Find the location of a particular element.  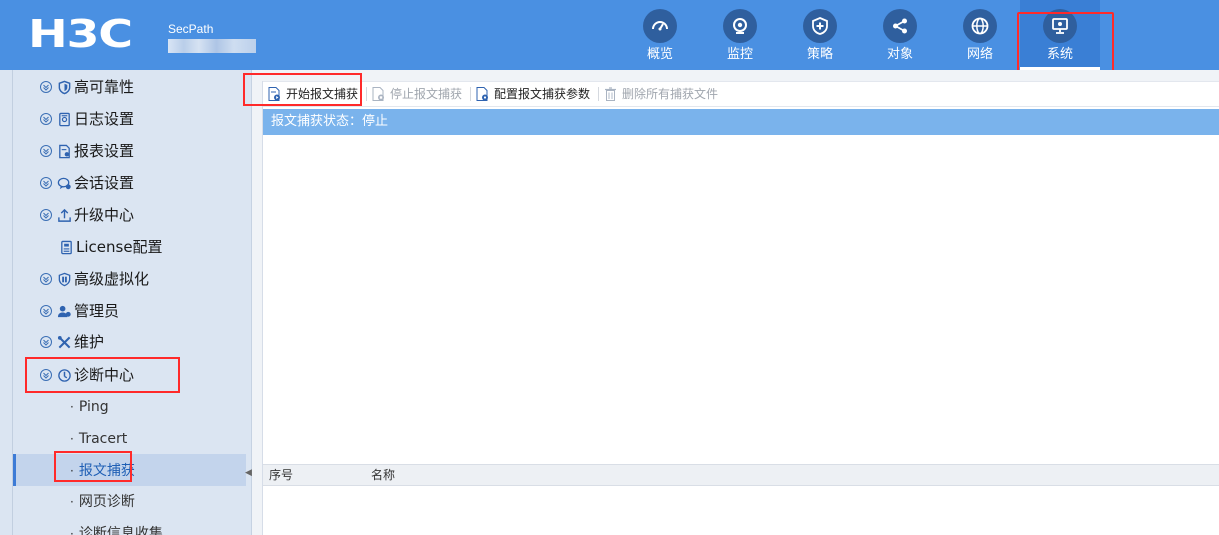

sidebar-item-label: License配置 is located at coordinates (119, 247).